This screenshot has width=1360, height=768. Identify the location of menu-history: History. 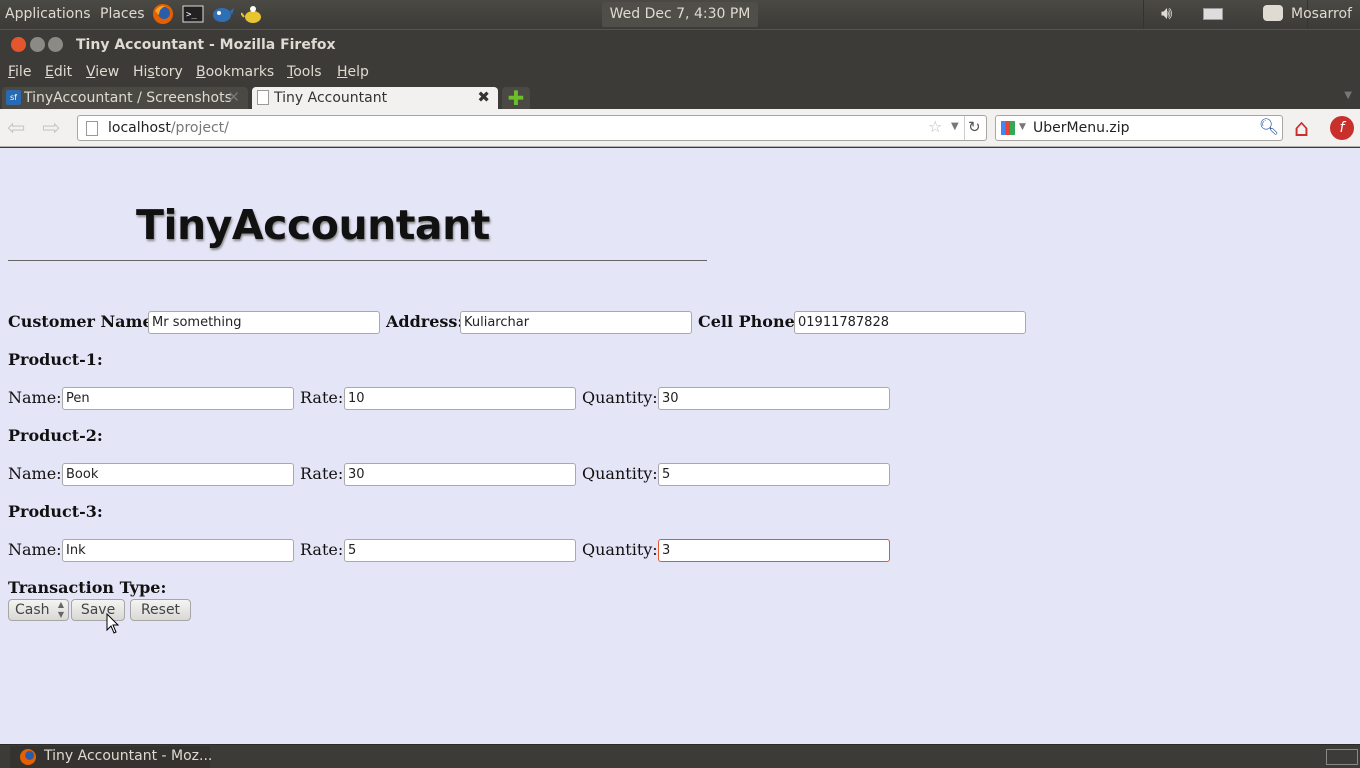
(158, 72).